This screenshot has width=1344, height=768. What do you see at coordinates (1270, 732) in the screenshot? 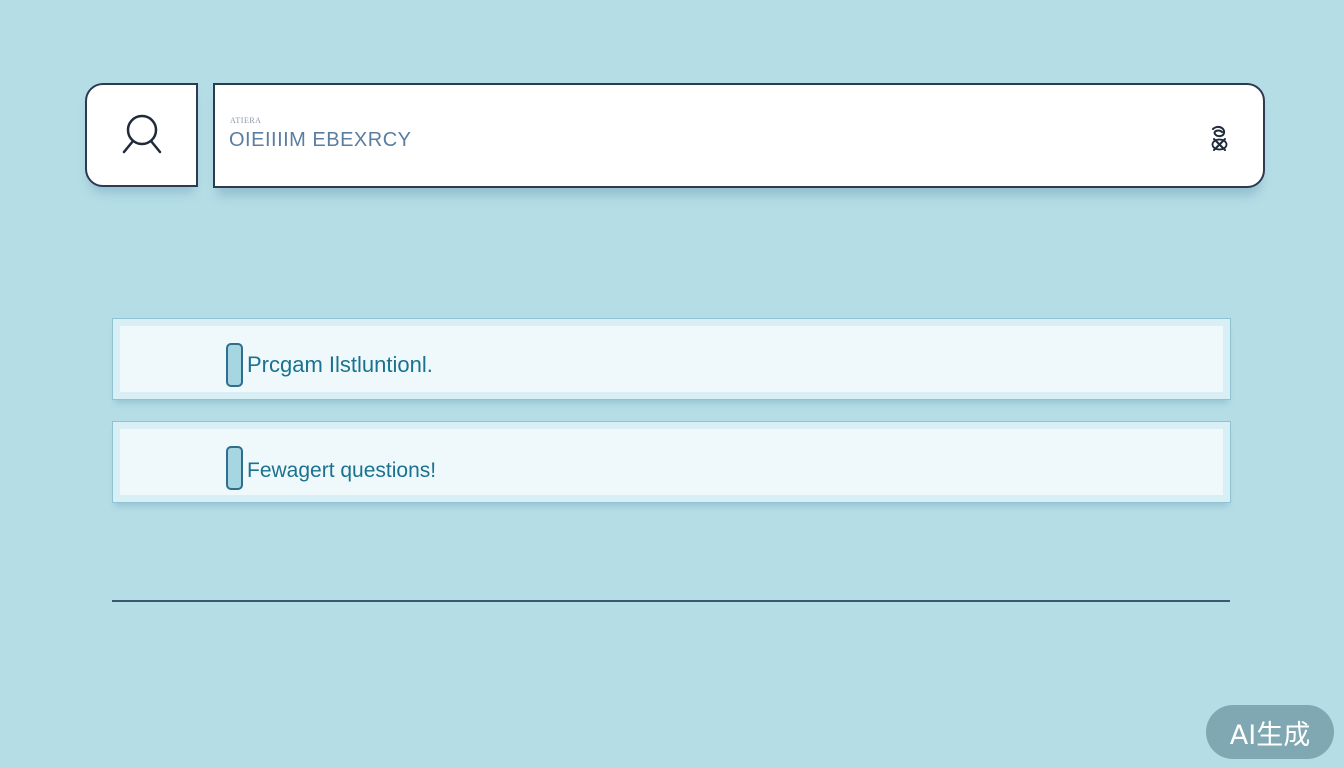
I see `ai-generated-badge: AI生成` at bounding box center [1270, 732].